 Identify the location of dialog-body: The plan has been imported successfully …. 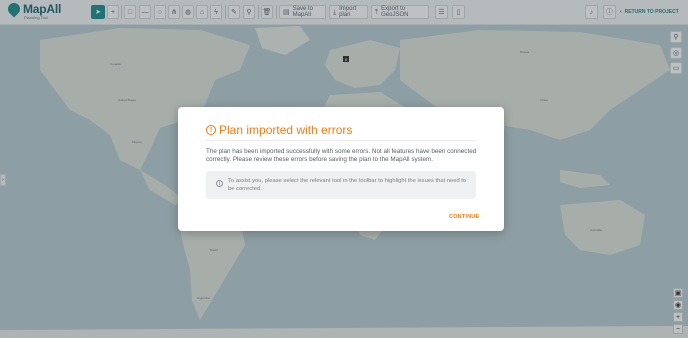
(341, 156).